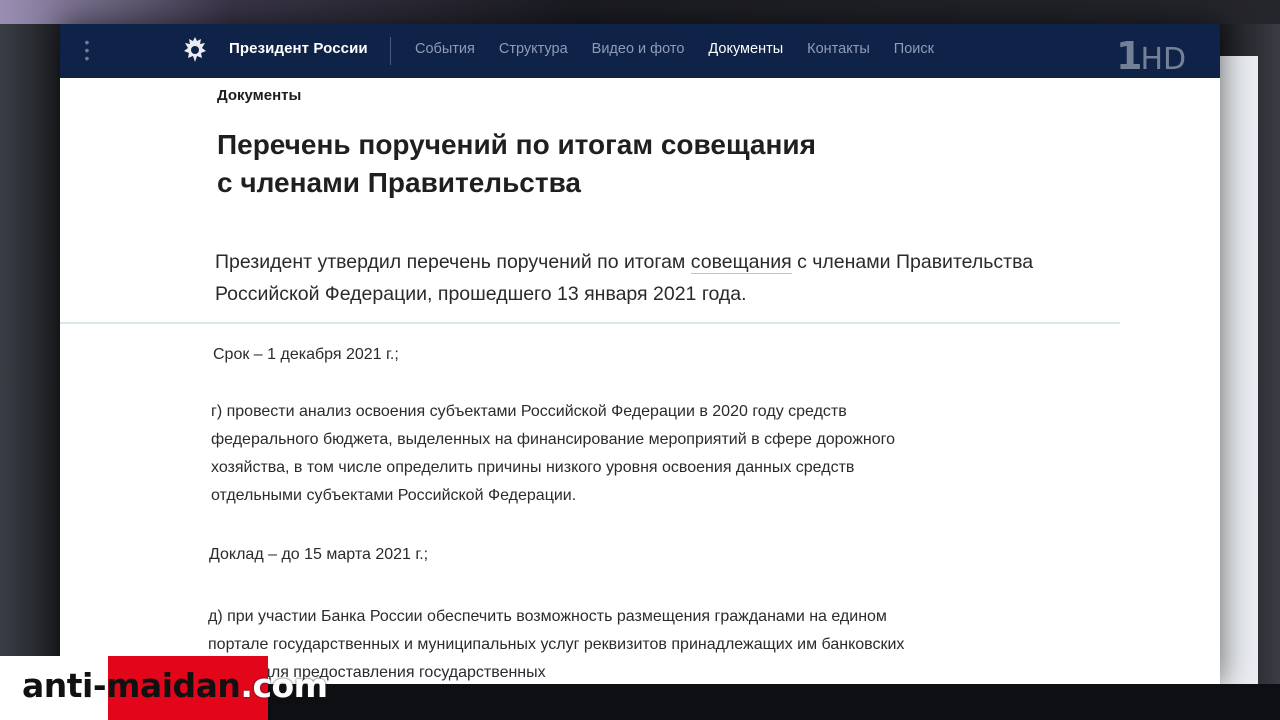  What do you see at coordinates (1129, 56) in the screenshot?
I see `channel-number: 1` at bounding box center [1129, 56].